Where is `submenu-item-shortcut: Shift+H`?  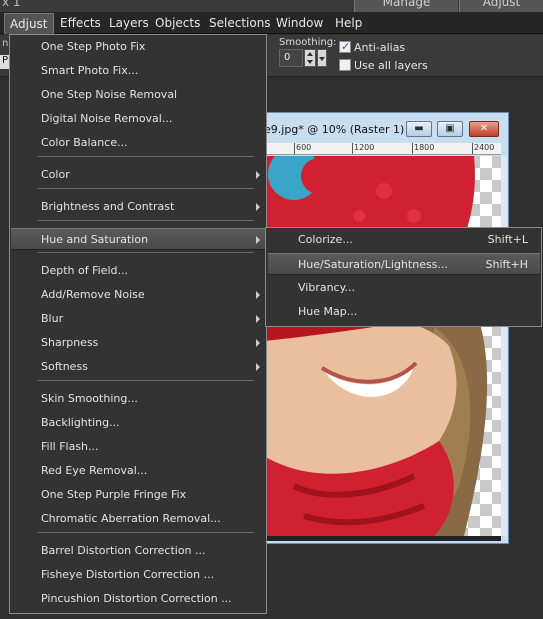
submenu-item-shortcut: Shift+H is located at coordinates (507, 264).